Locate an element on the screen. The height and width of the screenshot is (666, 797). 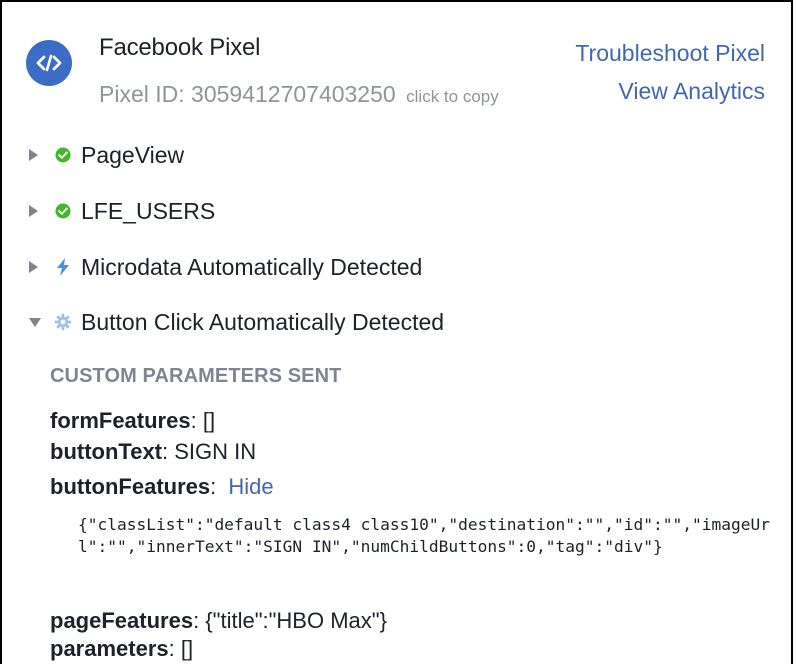
hide-button-features-link: Hide is located at coordinates (250, 486).